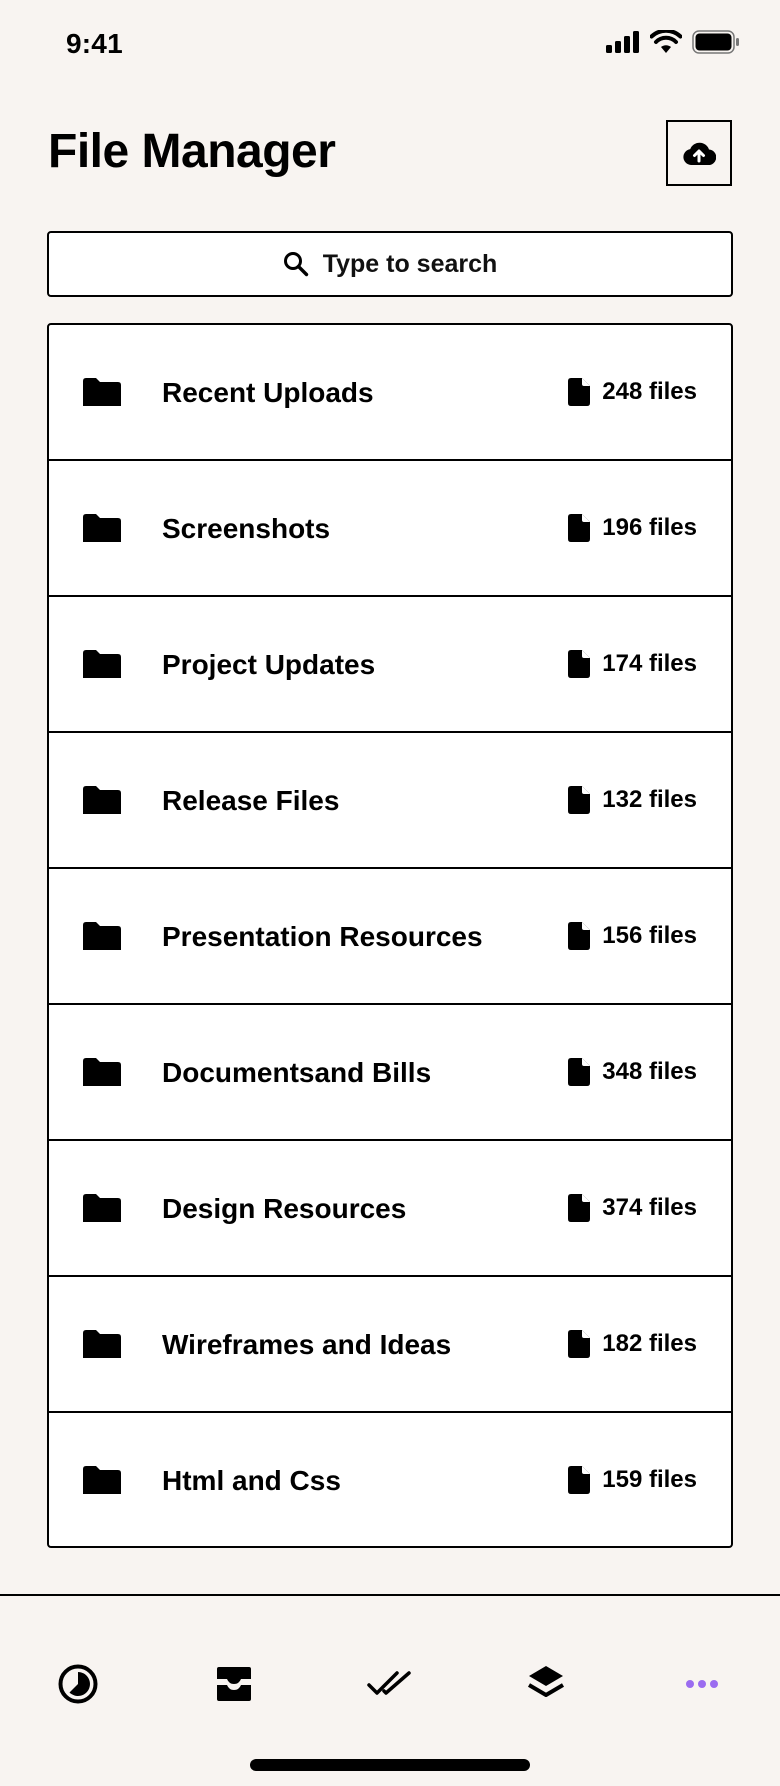 The height and width of the screenshot is (1786, 780). I want to click on file-count-text: 174 files, so click(649, 663).